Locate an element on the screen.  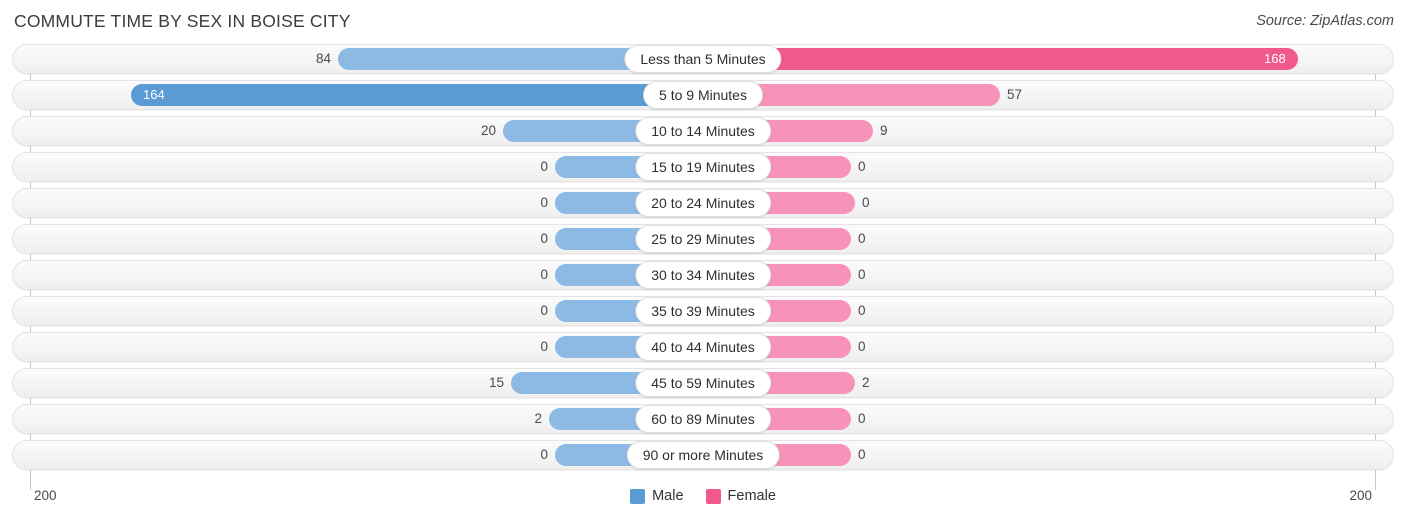
category-label-pill: 25 to 29 Minutes is located at coordinates (703, 239).